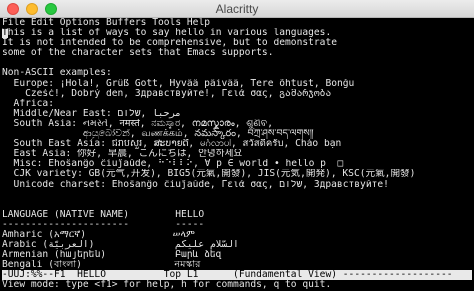 This screenshot has width=474, height=291. What do you see at coordinates (198, 23) in the screenshot?
I see `menu-help: Help` at bounding box center [198, 23].